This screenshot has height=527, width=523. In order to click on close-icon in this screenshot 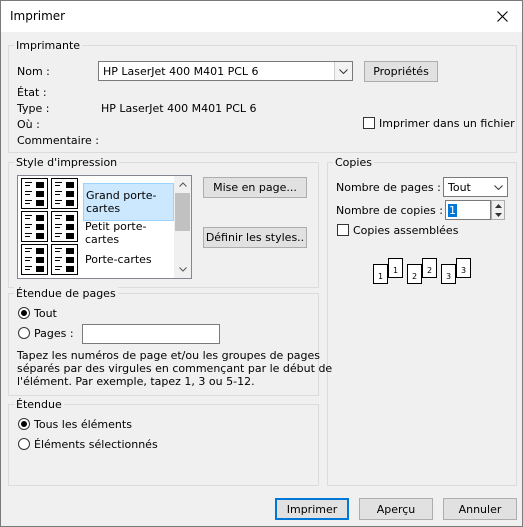, I will do `click(502, 16)`.